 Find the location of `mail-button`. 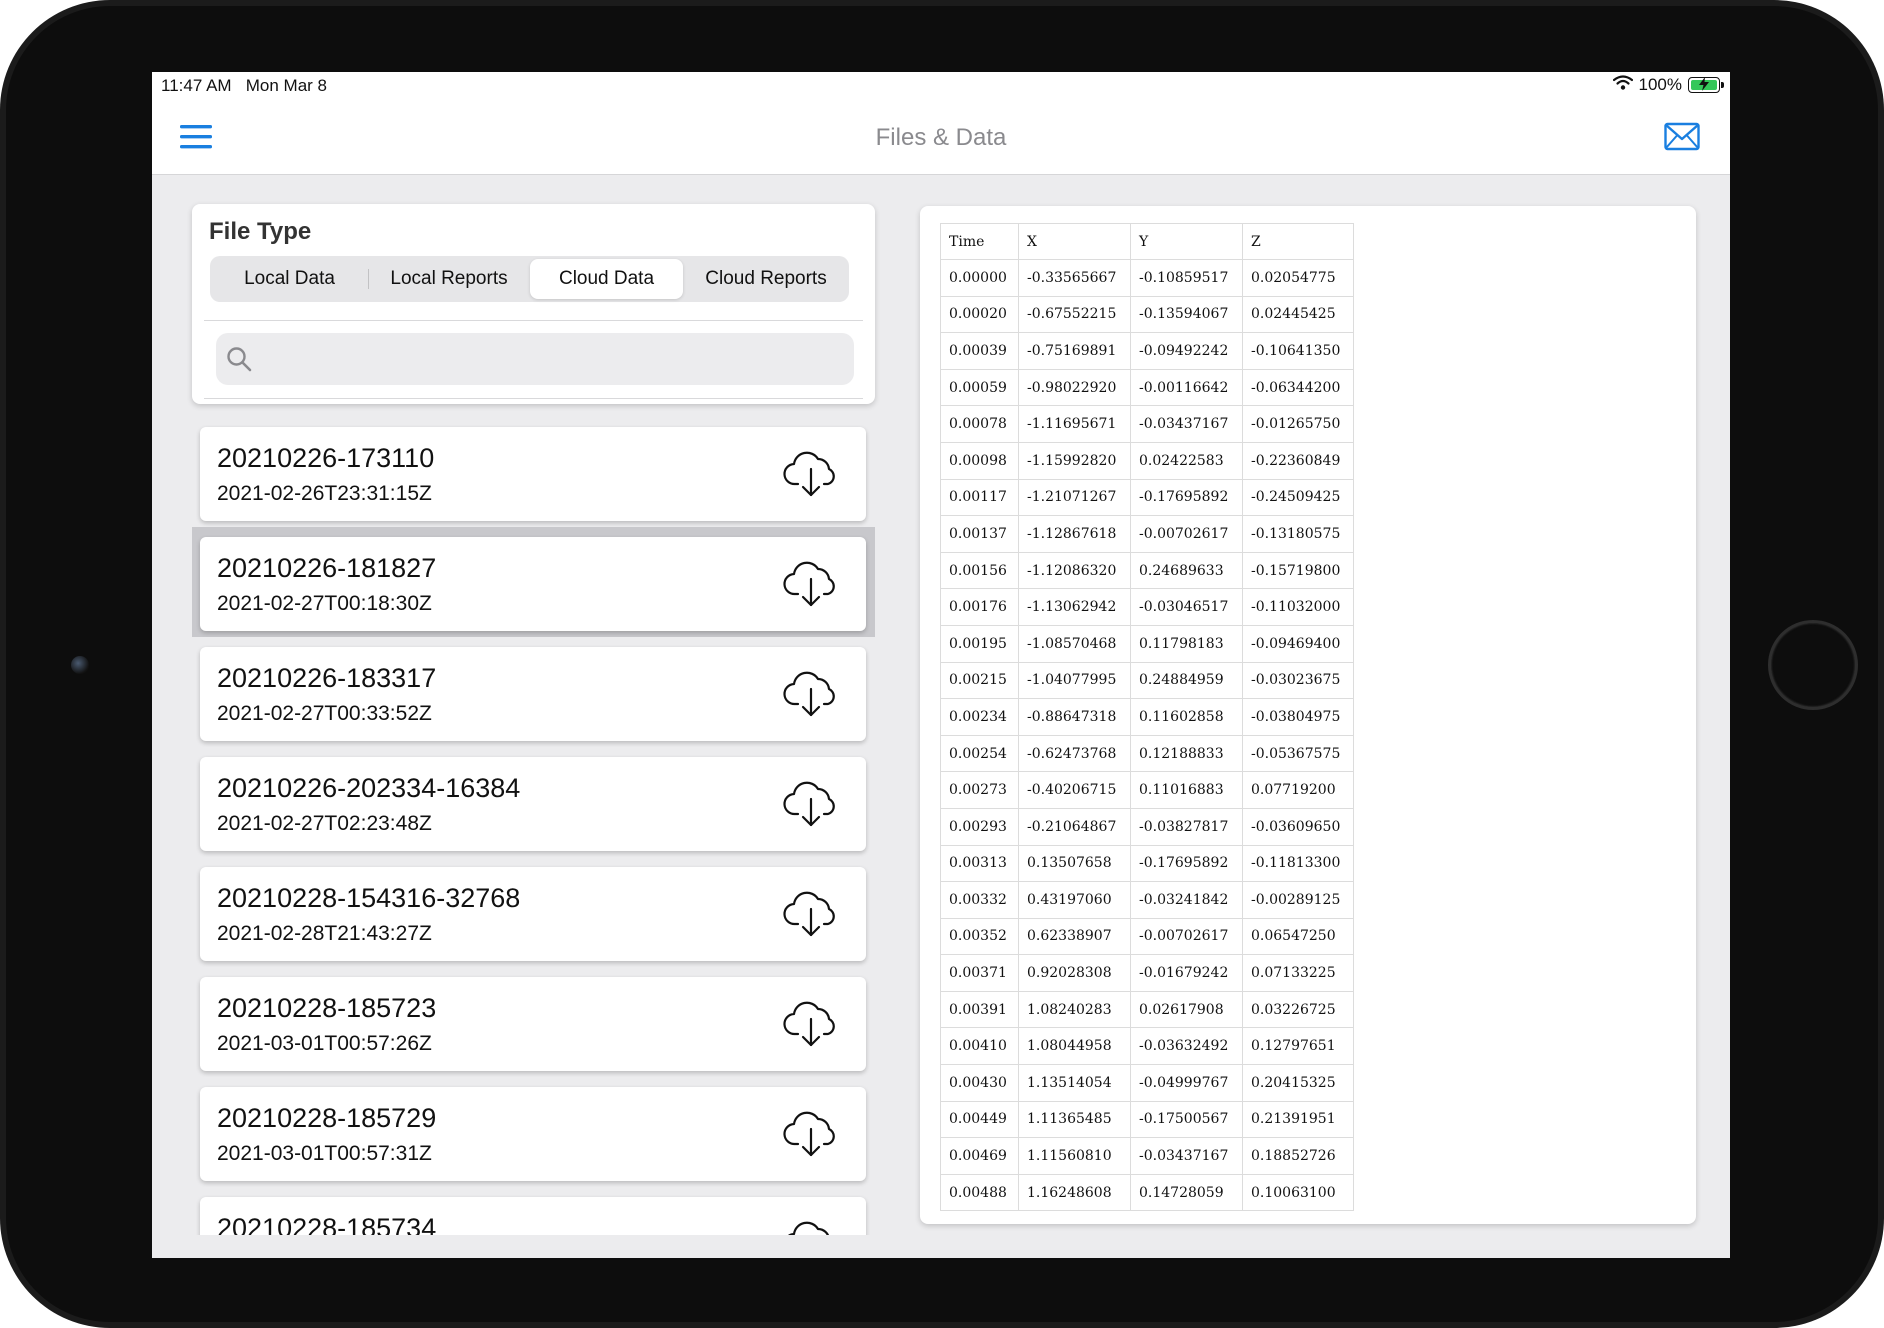

mail-button is located at coordinates (1682, 137).